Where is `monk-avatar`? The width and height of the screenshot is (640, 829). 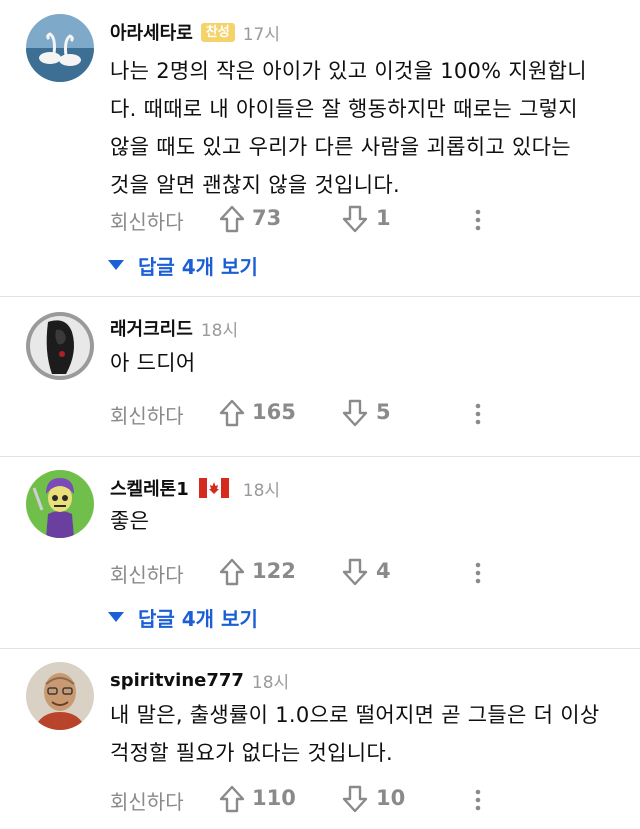 monk-avatar is located at coordinates (60, 696).